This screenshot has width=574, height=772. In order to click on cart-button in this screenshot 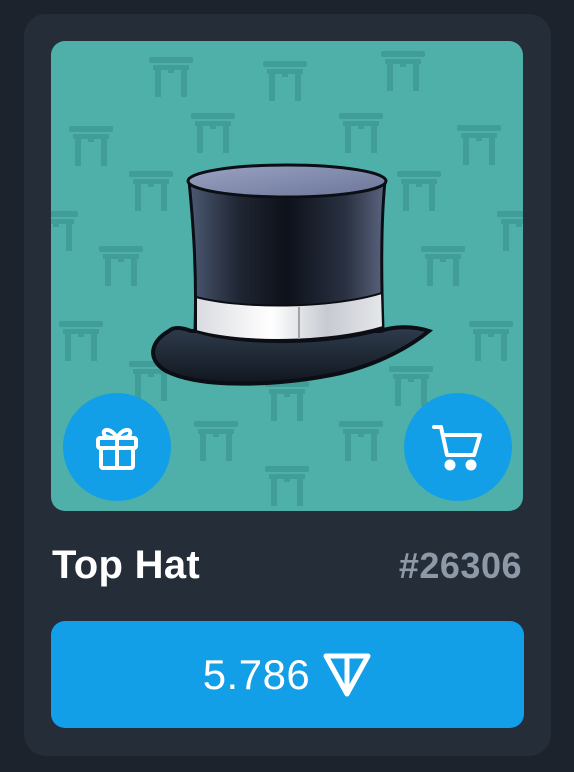, I will do `click(458, 447)`.